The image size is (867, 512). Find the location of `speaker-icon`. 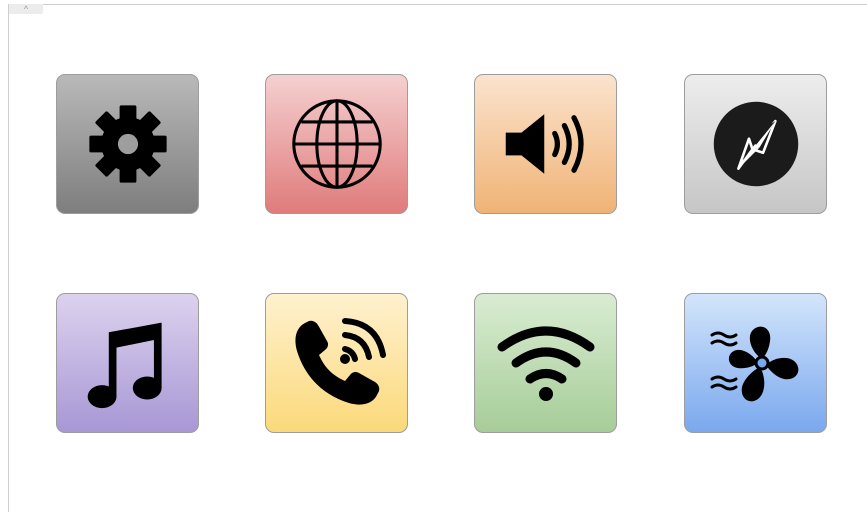

speaker-icon is located at coordinates (544, 144).